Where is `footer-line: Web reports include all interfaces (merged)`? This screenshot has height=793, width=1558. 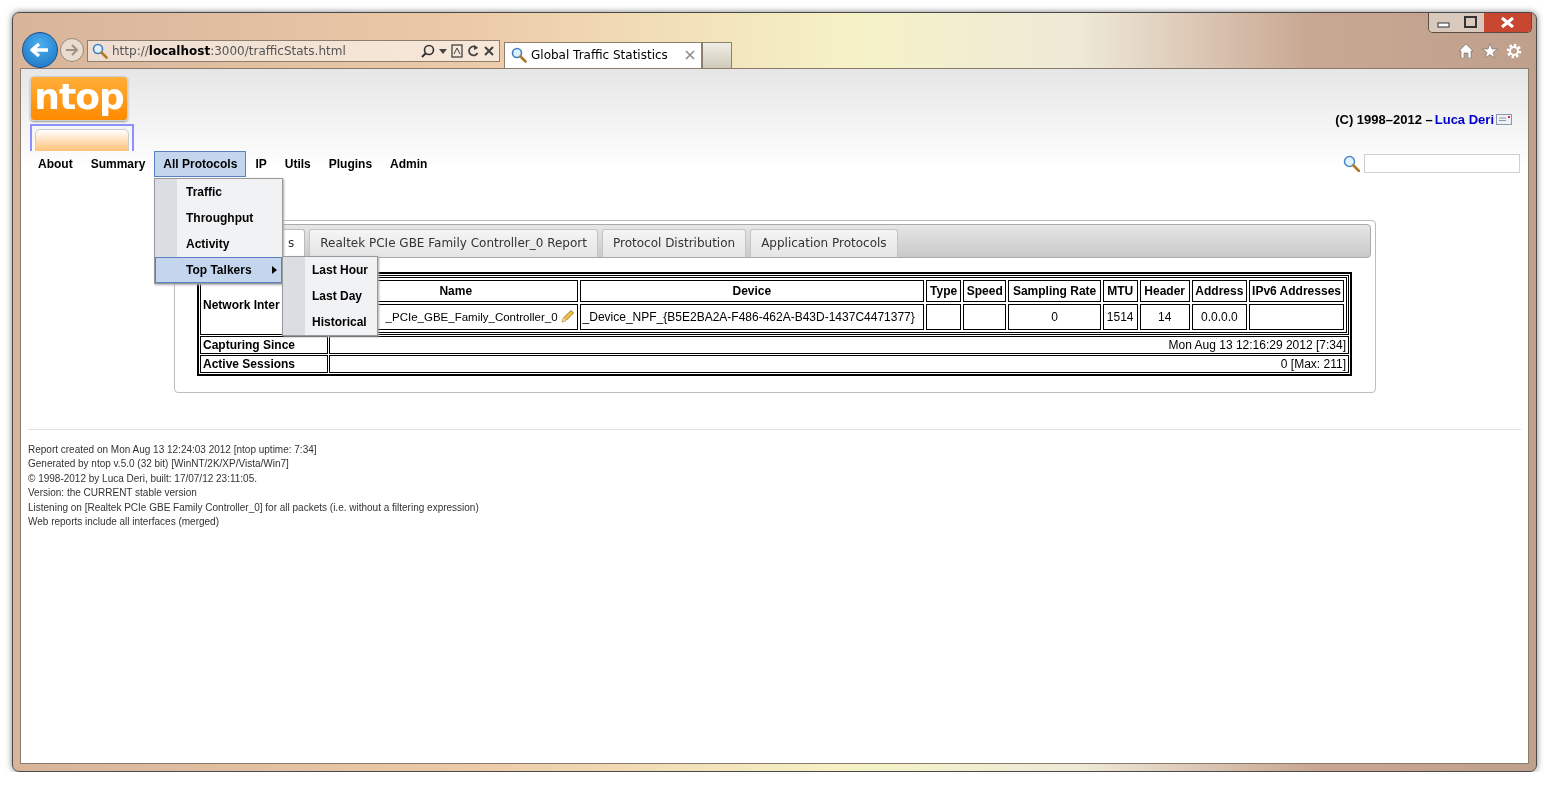
footer-line: Web reports include all interfaces (merged) is located at coordinates (124, 522).